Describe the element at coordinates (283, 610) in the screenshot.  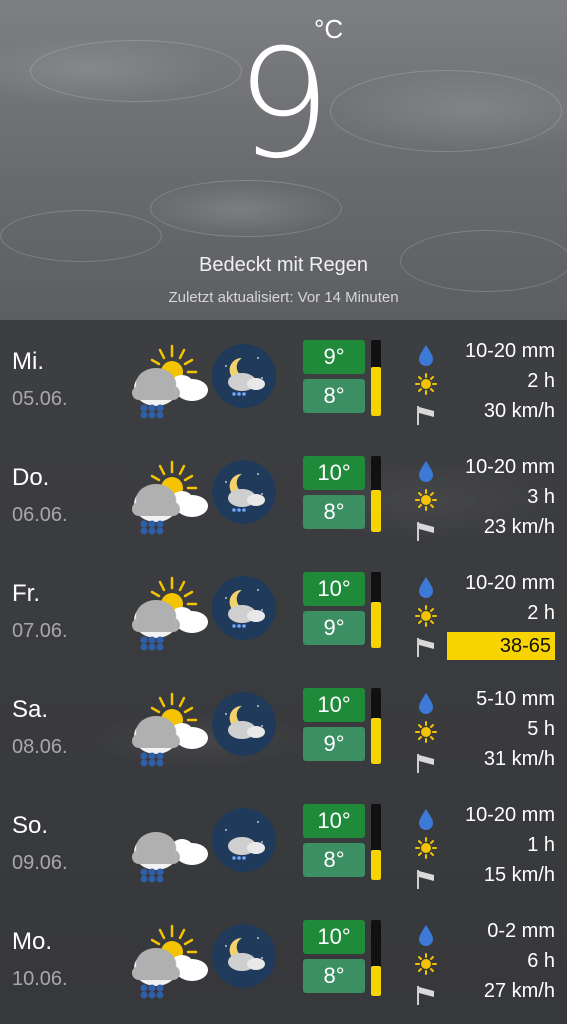
I see `forecast-row-2: Fr. 07.06. 10° 9° 10-20 mm 2 h 38-65` at that location.